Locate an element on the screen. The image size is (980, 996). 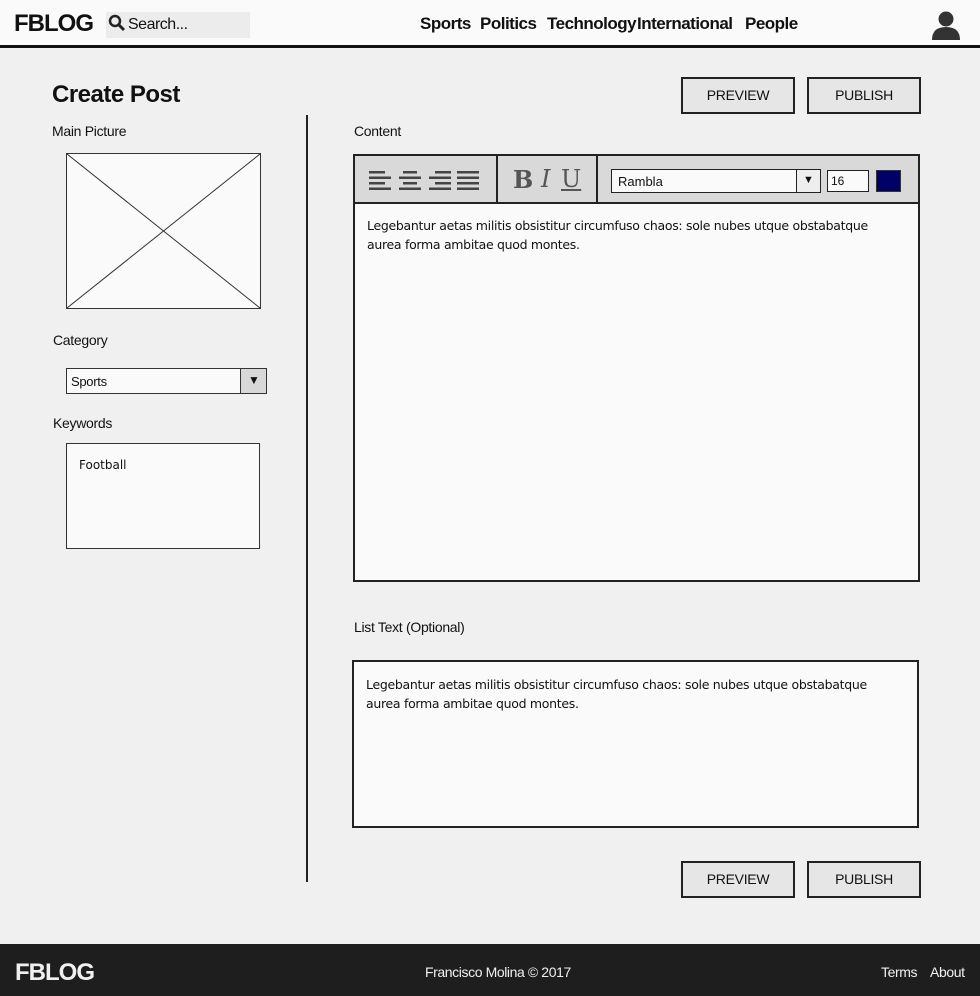
category-label: Category is located at coordinates (80, 340).